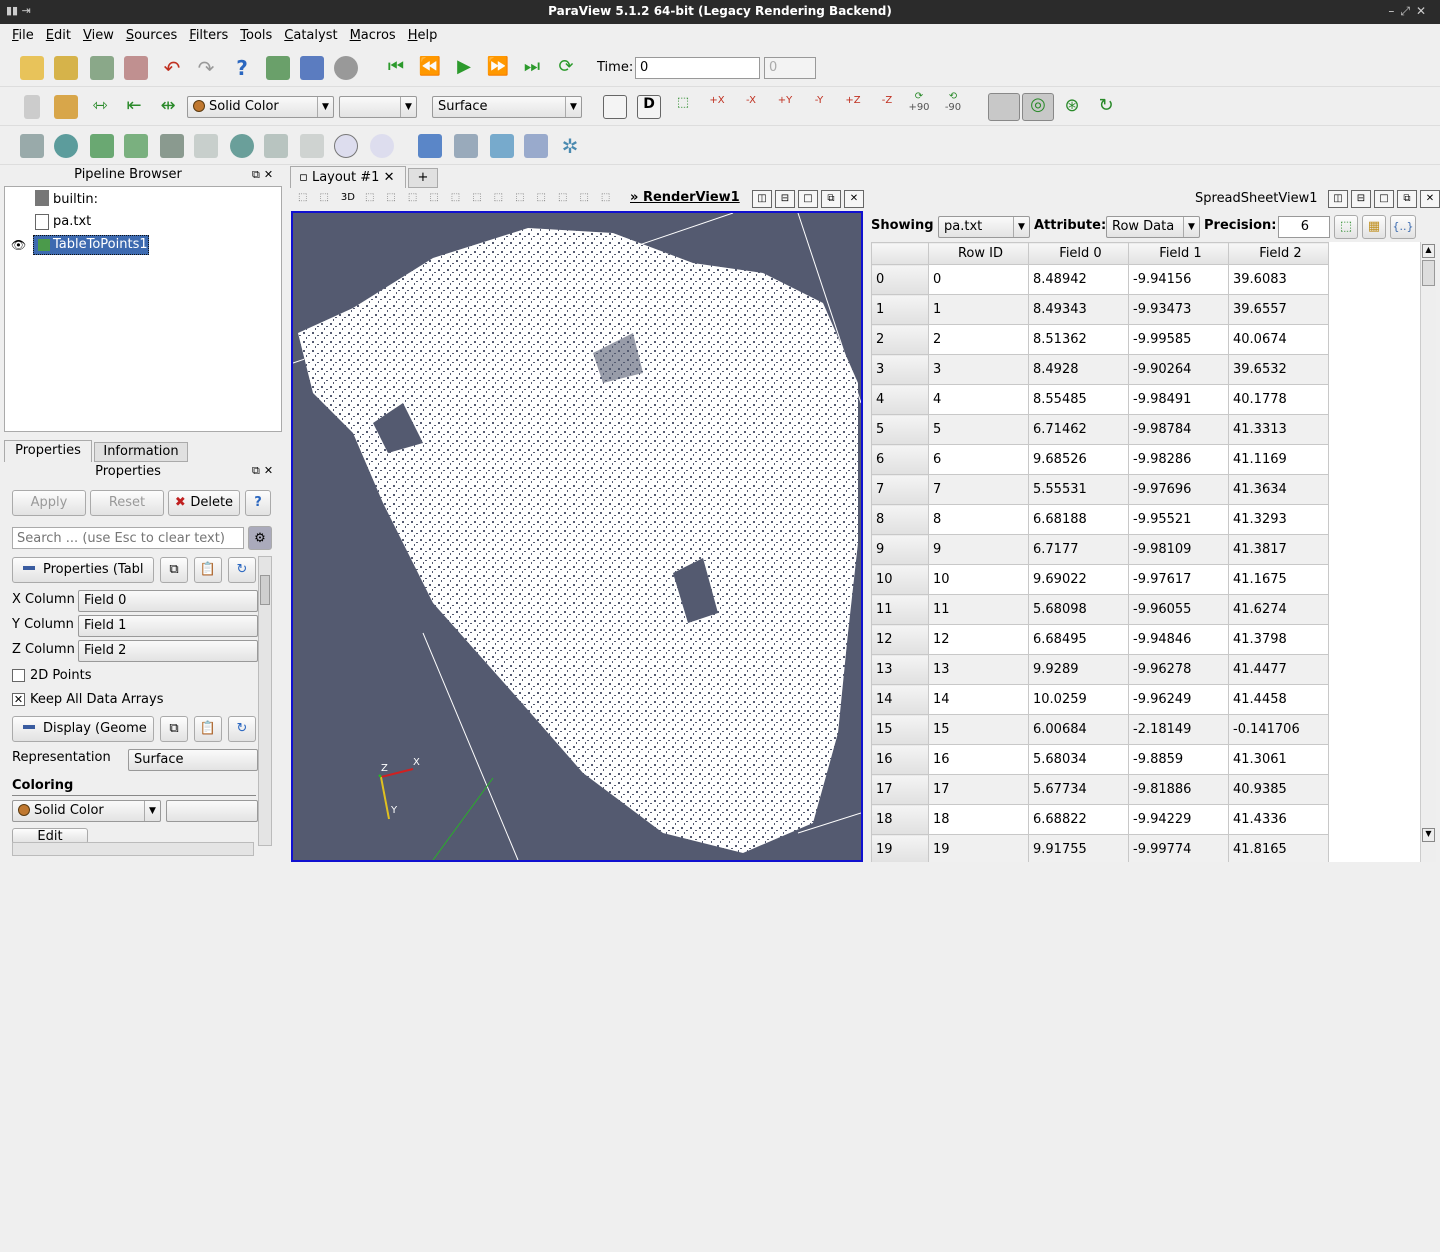 This screenshot has width=1440, height=1252. Describe the element at coordinates (900, 339) in the screenshot. I see `row-header: 2` at that location.